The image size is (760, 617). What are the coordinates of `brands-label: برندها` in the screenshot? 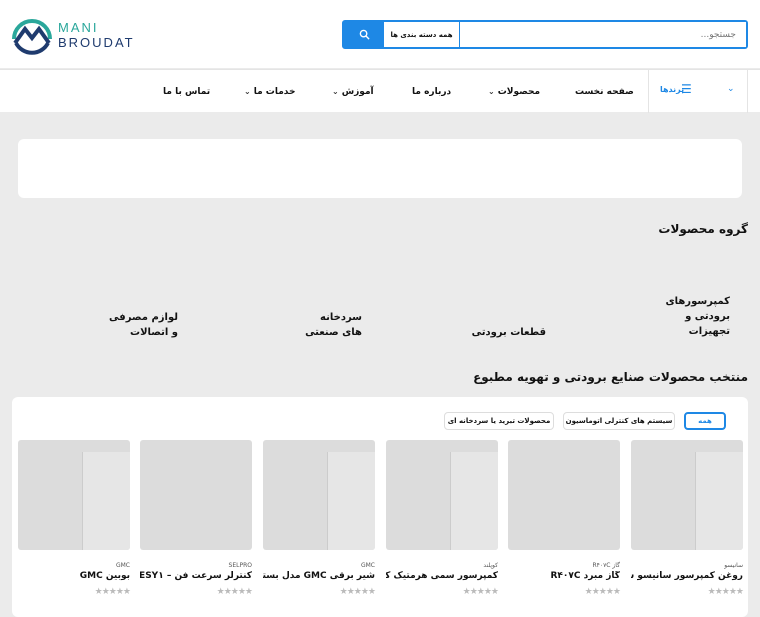 It's located at (672, 89).